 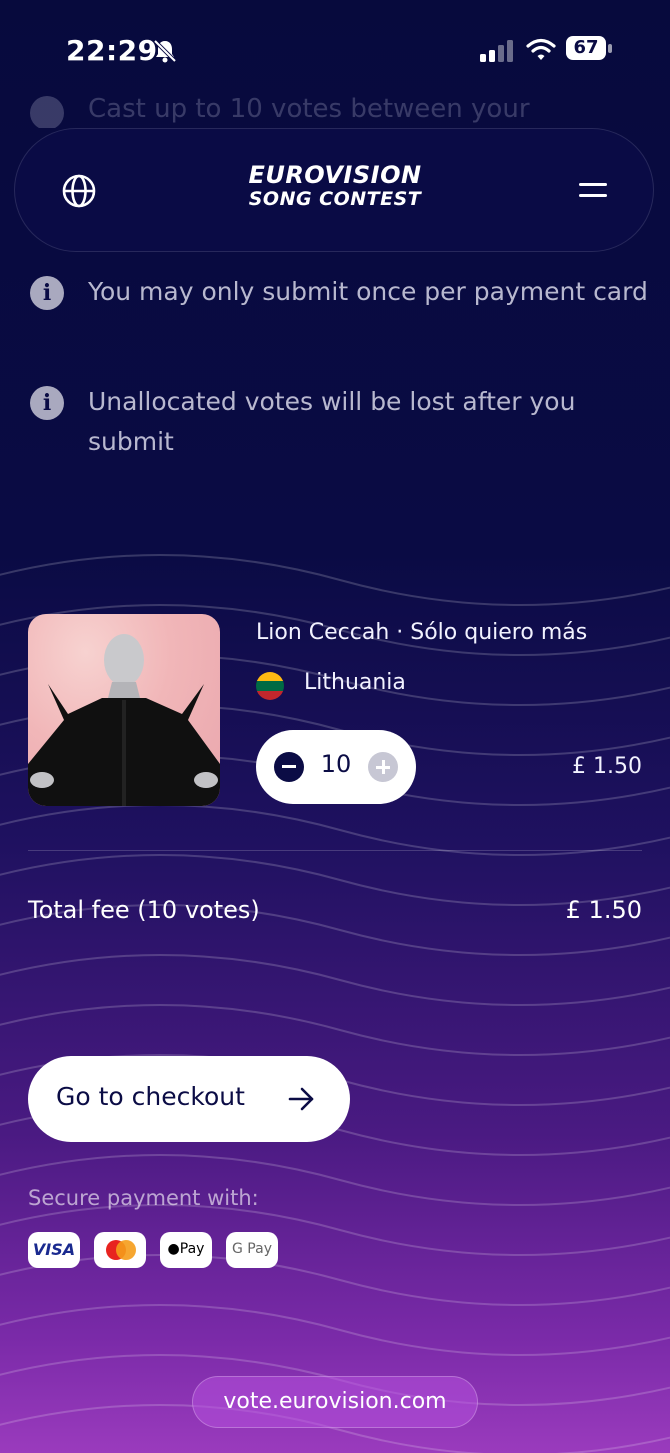 I want to click on total-fee-label: Total fee (10 votes), so click(x=144, y=910).